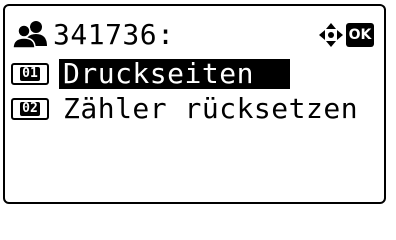  I want to click on users-icon, so click(30, 34).